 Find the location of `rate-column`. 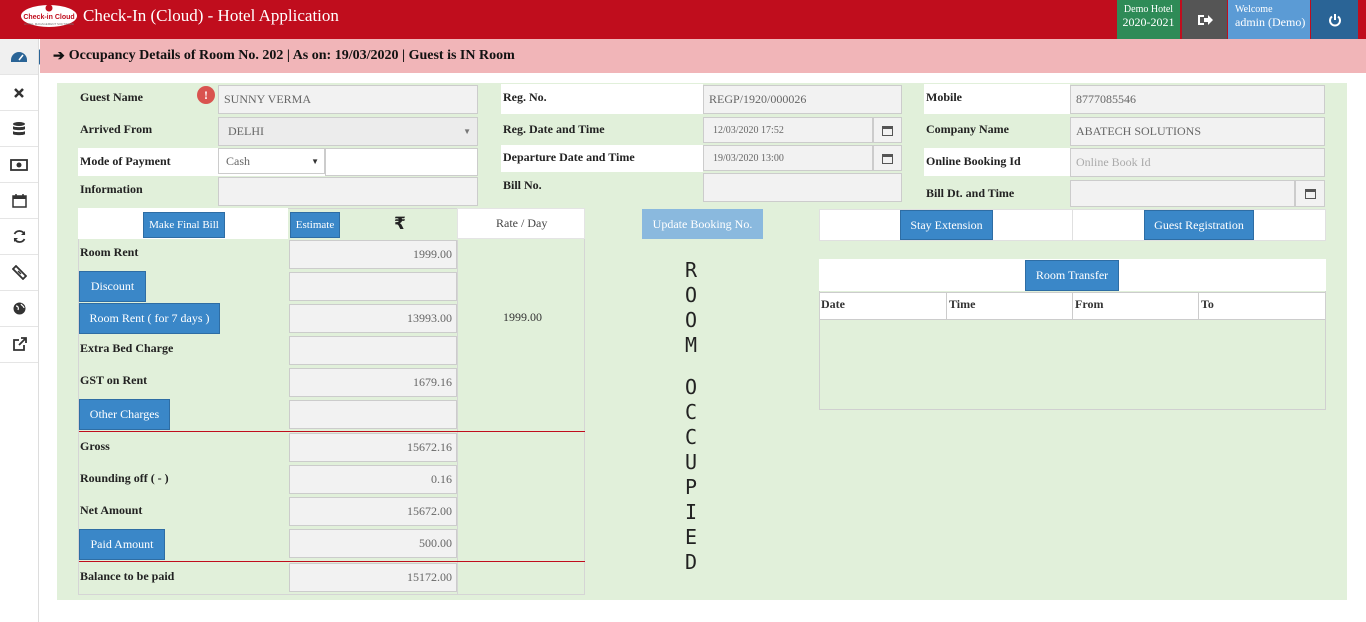

rate-column is located at coordinates (521, 417).